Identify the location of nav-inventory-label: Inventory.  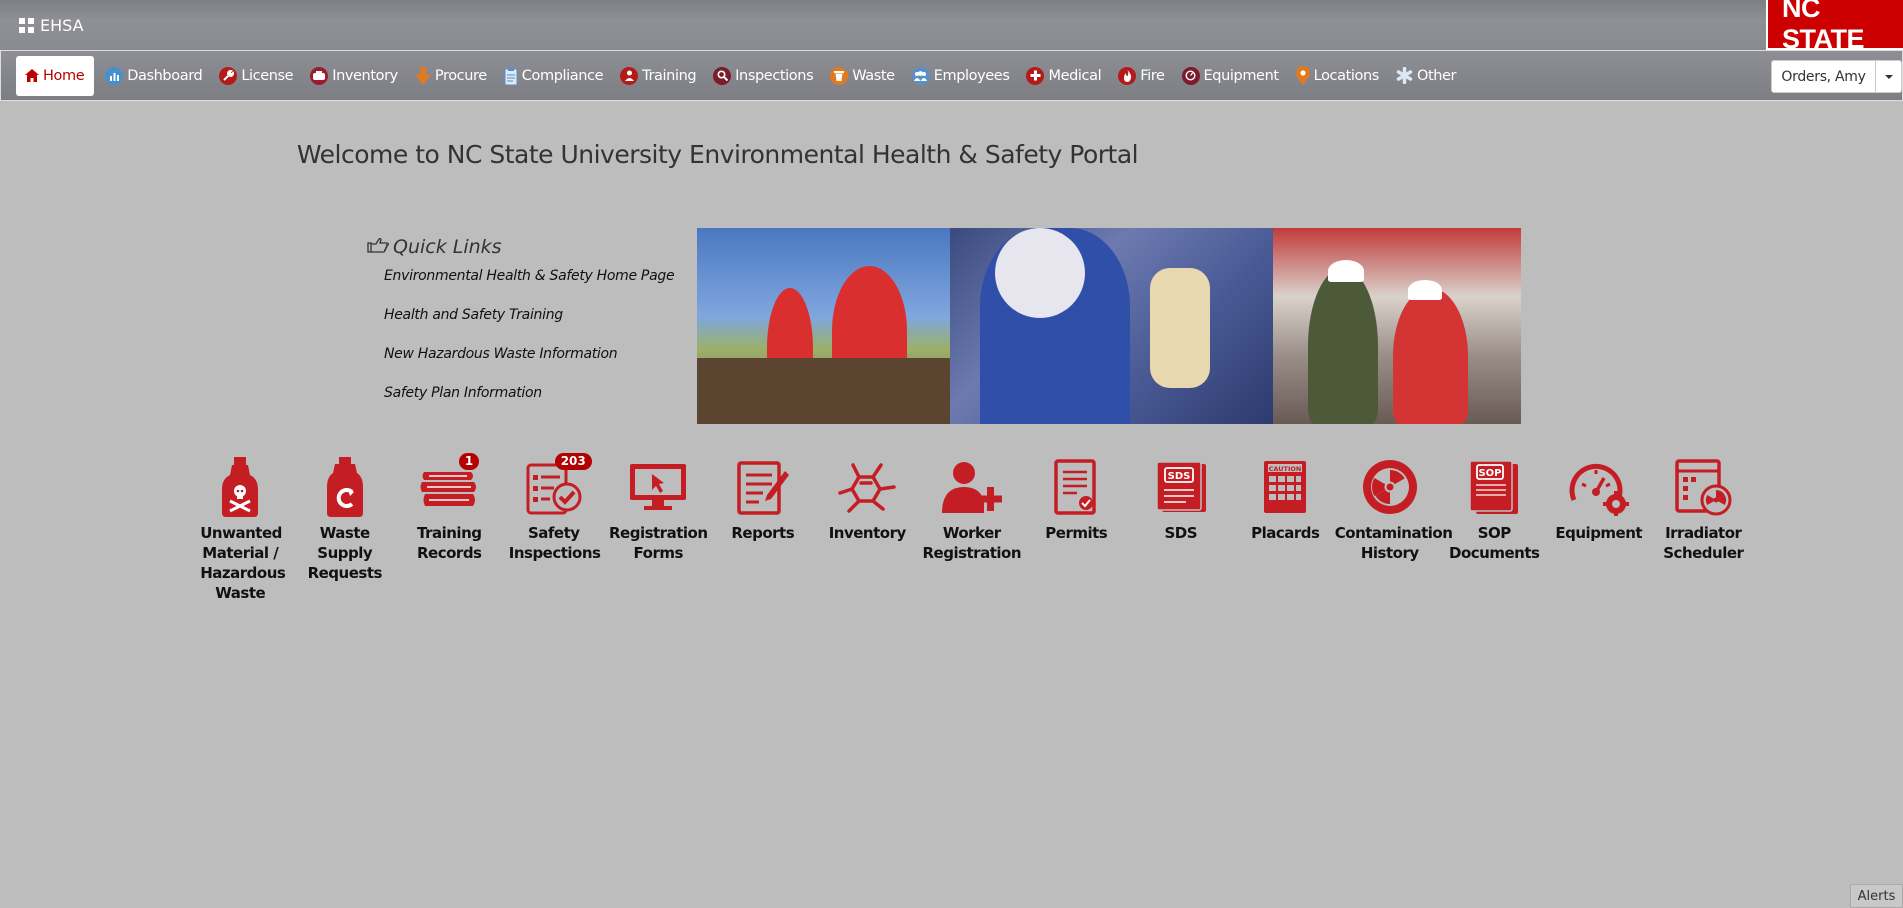
(365, 75).